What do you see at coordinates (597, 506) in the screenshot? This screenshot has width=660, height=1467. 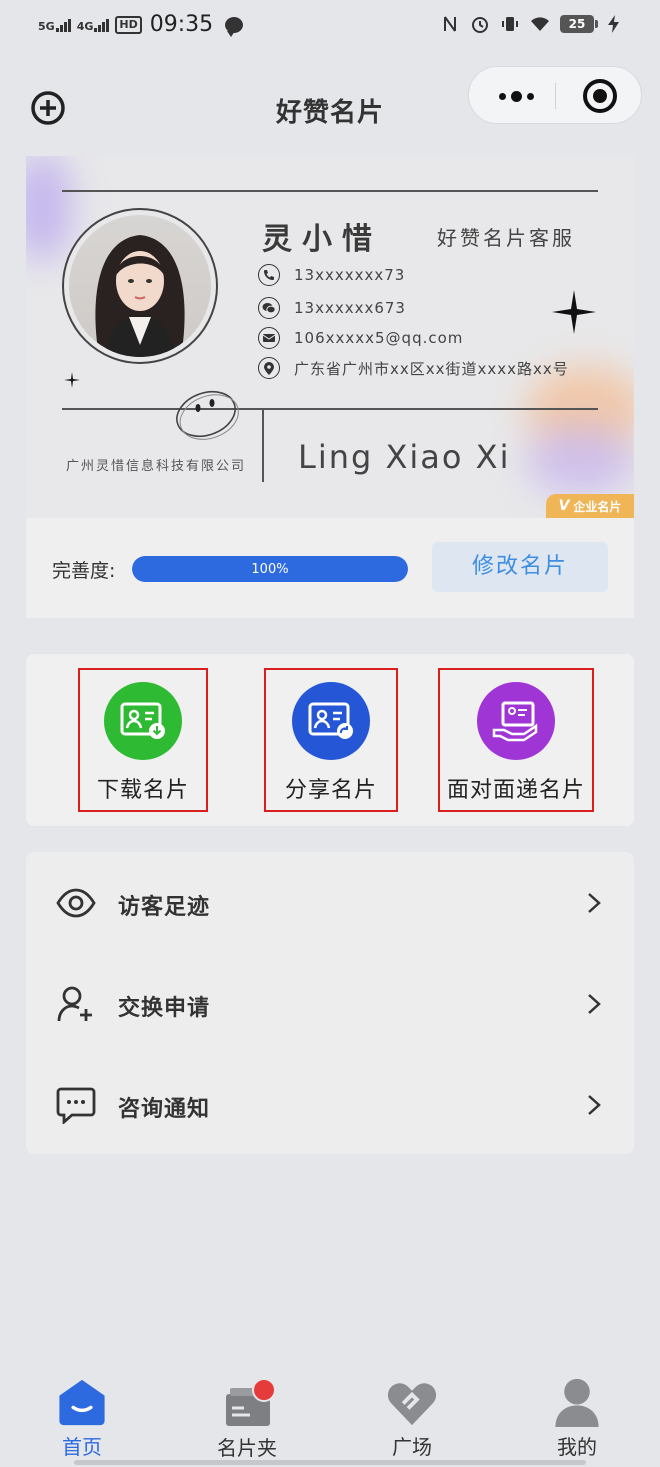 I see `enterprise-card-label: 企业名片` at bounding box center [597, 506].